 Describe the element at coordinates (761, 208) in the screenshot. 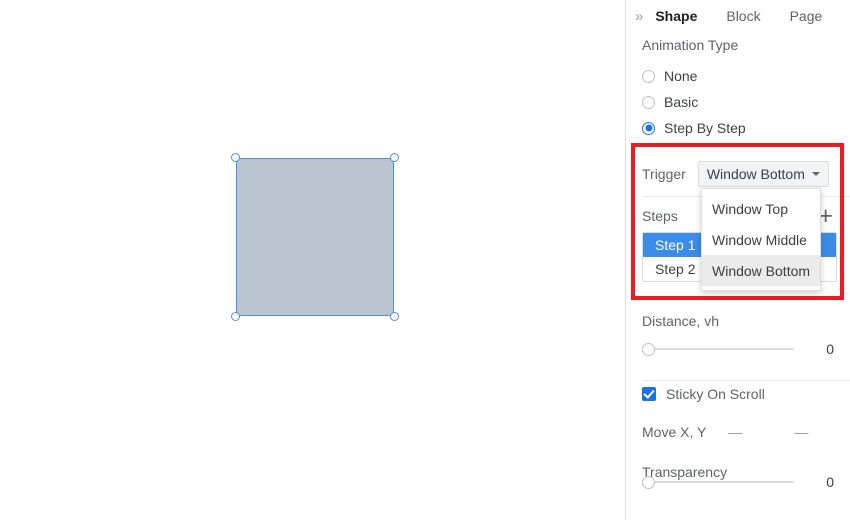

I see `menu-item-window-top: Window Top` at that location.